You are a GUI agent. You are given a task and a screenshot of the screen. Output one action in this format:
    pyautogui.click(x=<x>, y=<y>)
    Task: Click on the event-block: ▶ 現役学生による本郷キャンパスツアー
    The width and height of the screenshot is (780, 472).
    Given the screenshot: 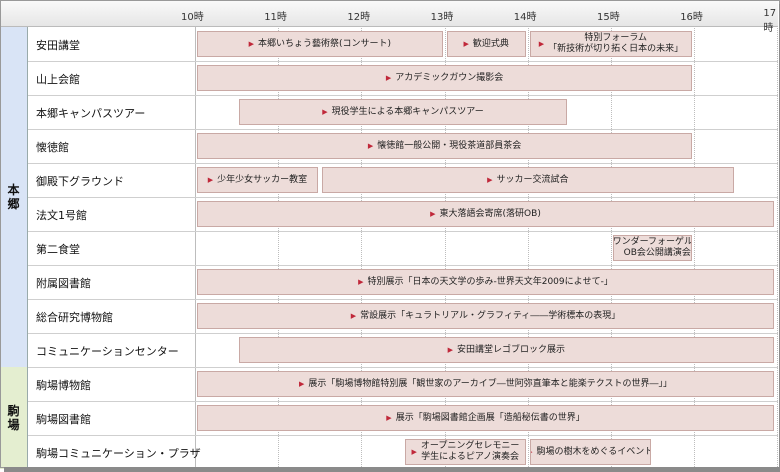 What is the action you would take?
    pyautogui.click(x=403, y=112)
    